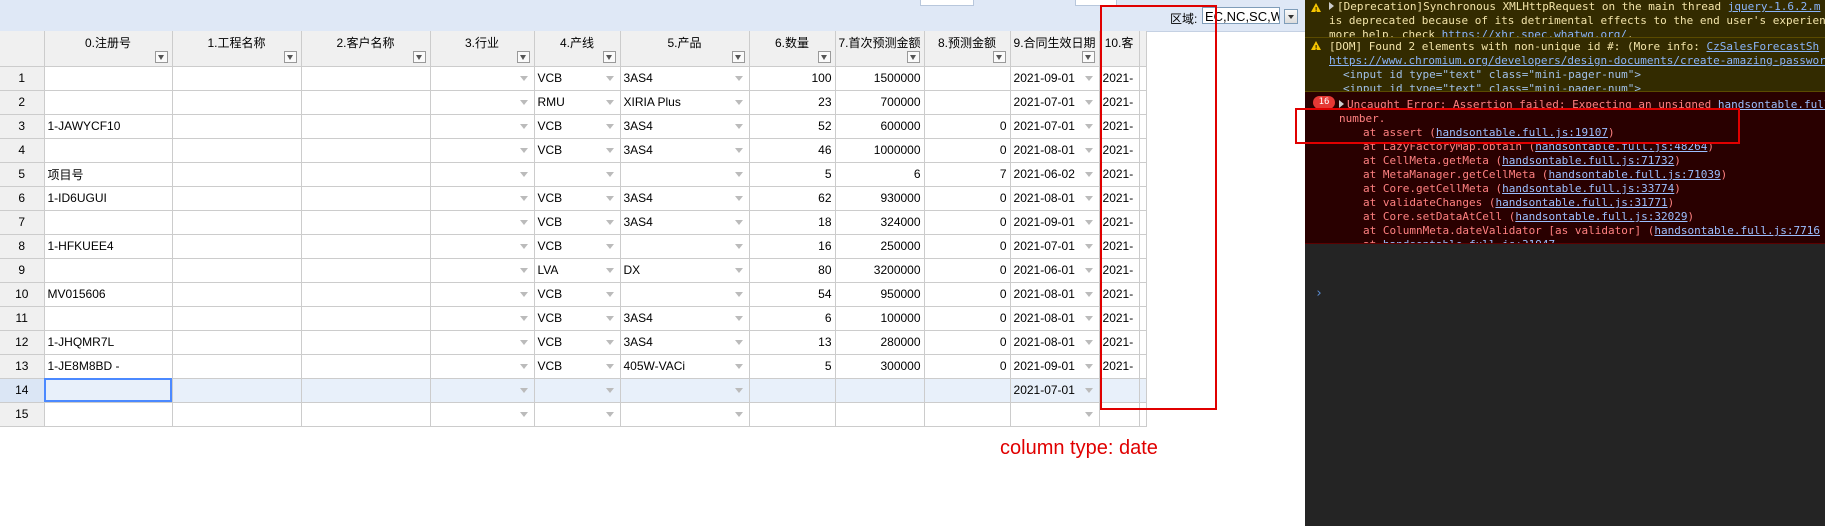 This screenshot has width=1825, height=526. I want to click on grid-cell: 23, so click(792, 102).